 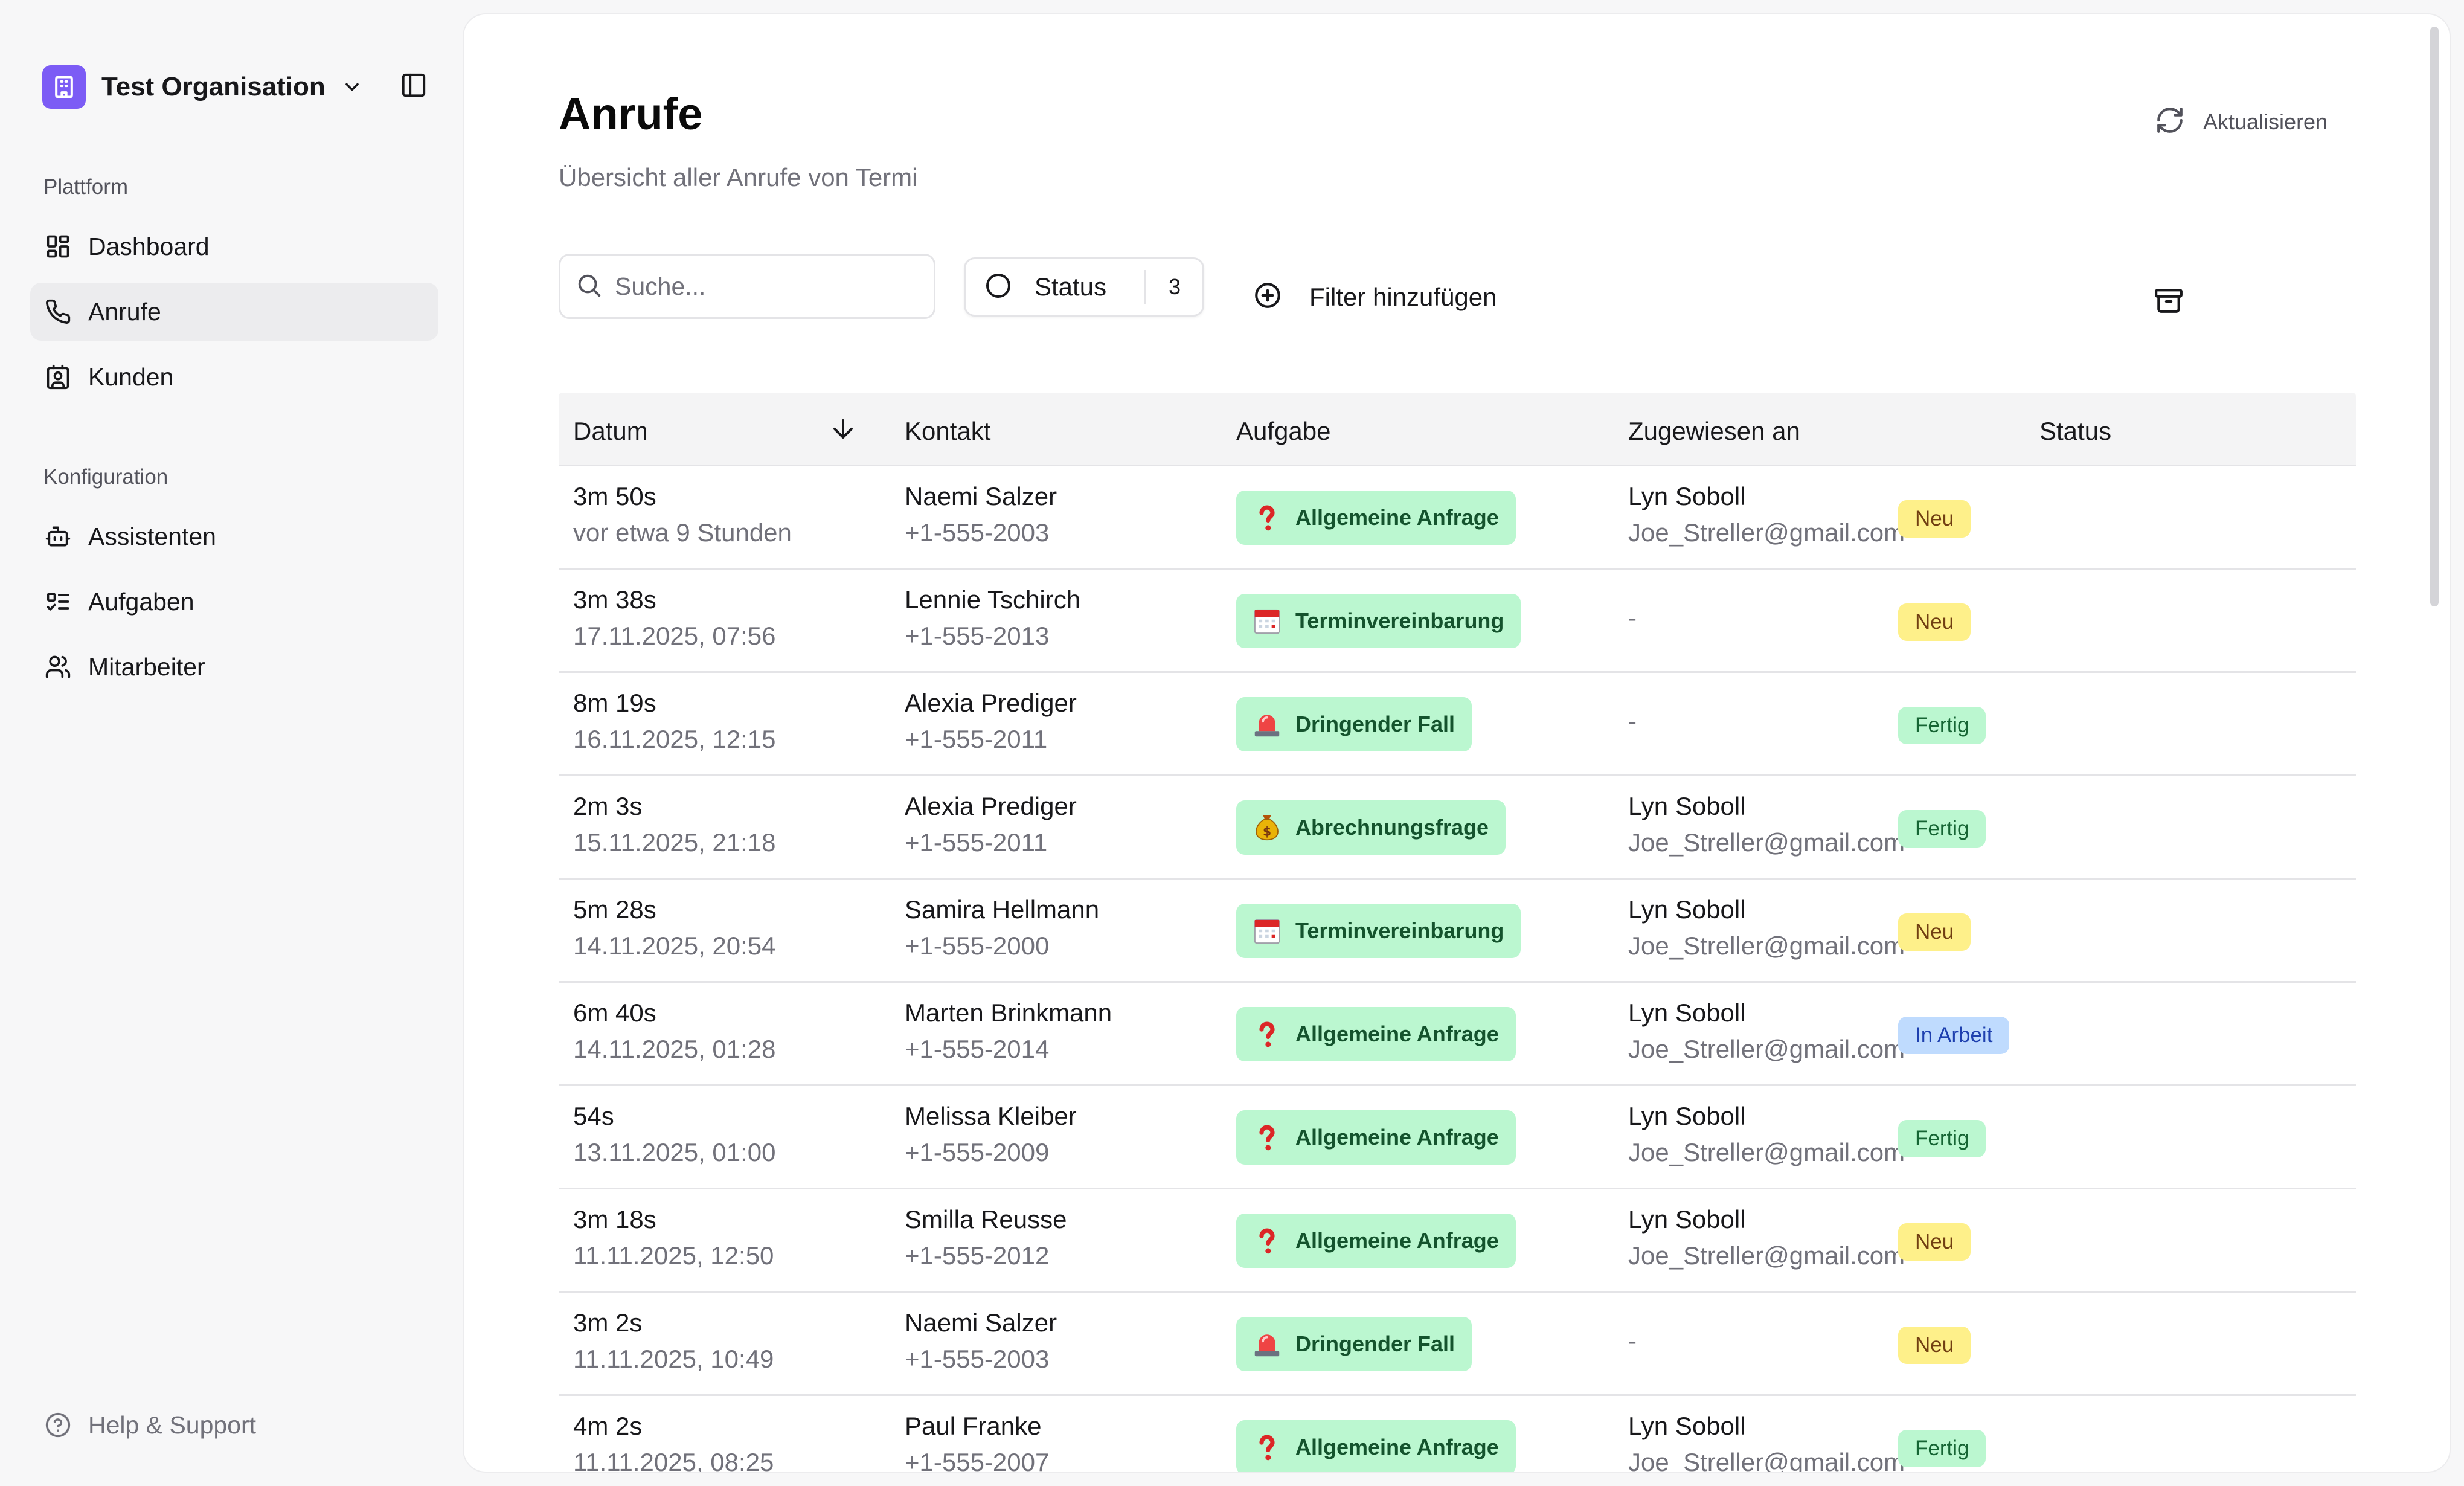 I want to click on page-subtitle: Übersicht aller Anrufe von Termi, so click(x=738, y=177).